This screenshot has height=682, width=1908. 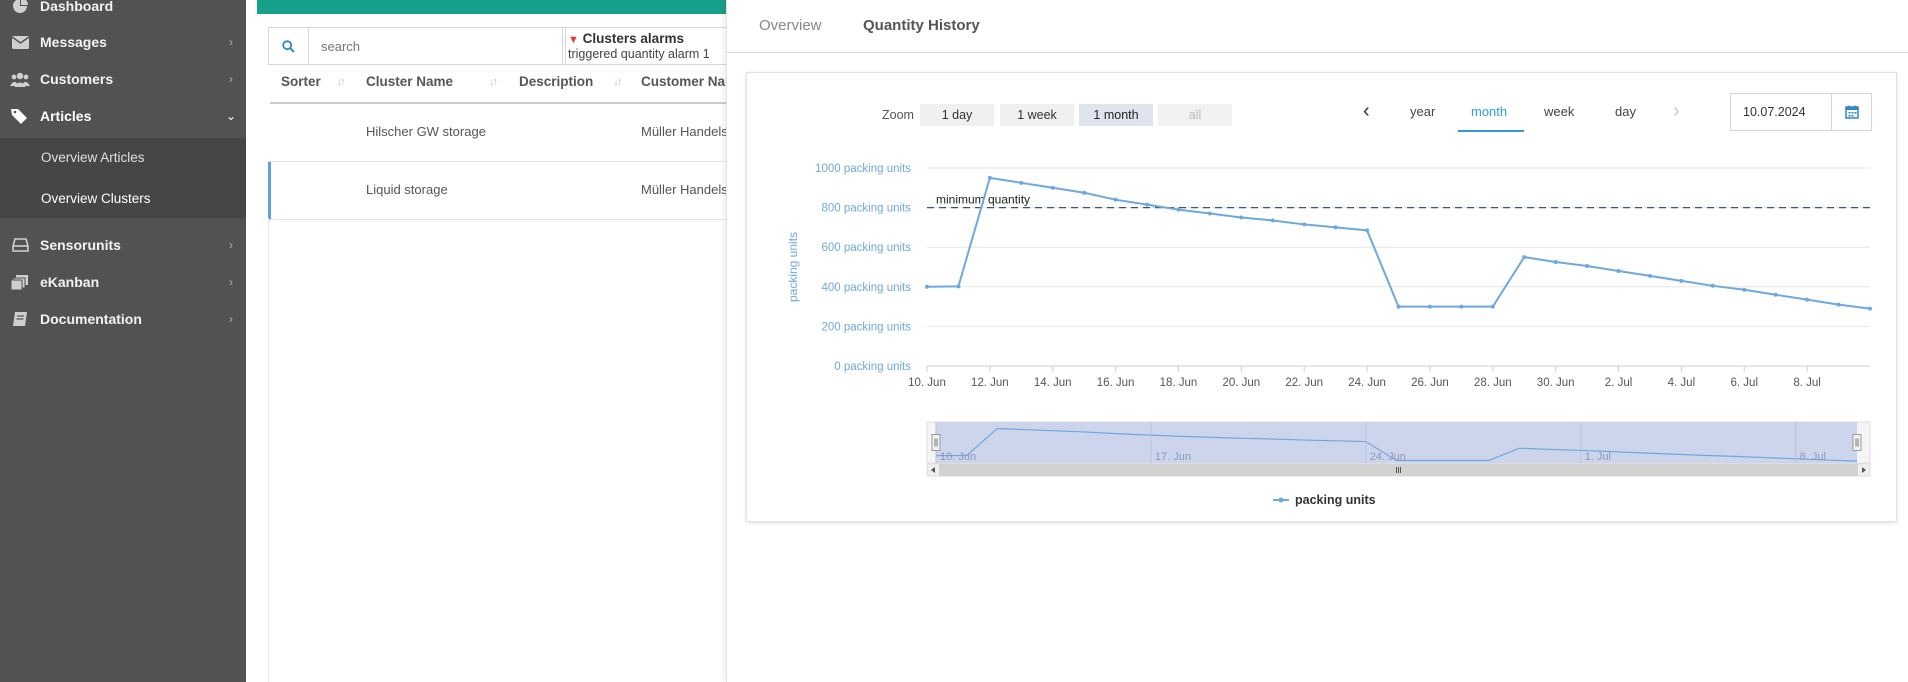 I want to click on sidebar-item-ekanban: eKanban ›, so click(x=123, y=282).